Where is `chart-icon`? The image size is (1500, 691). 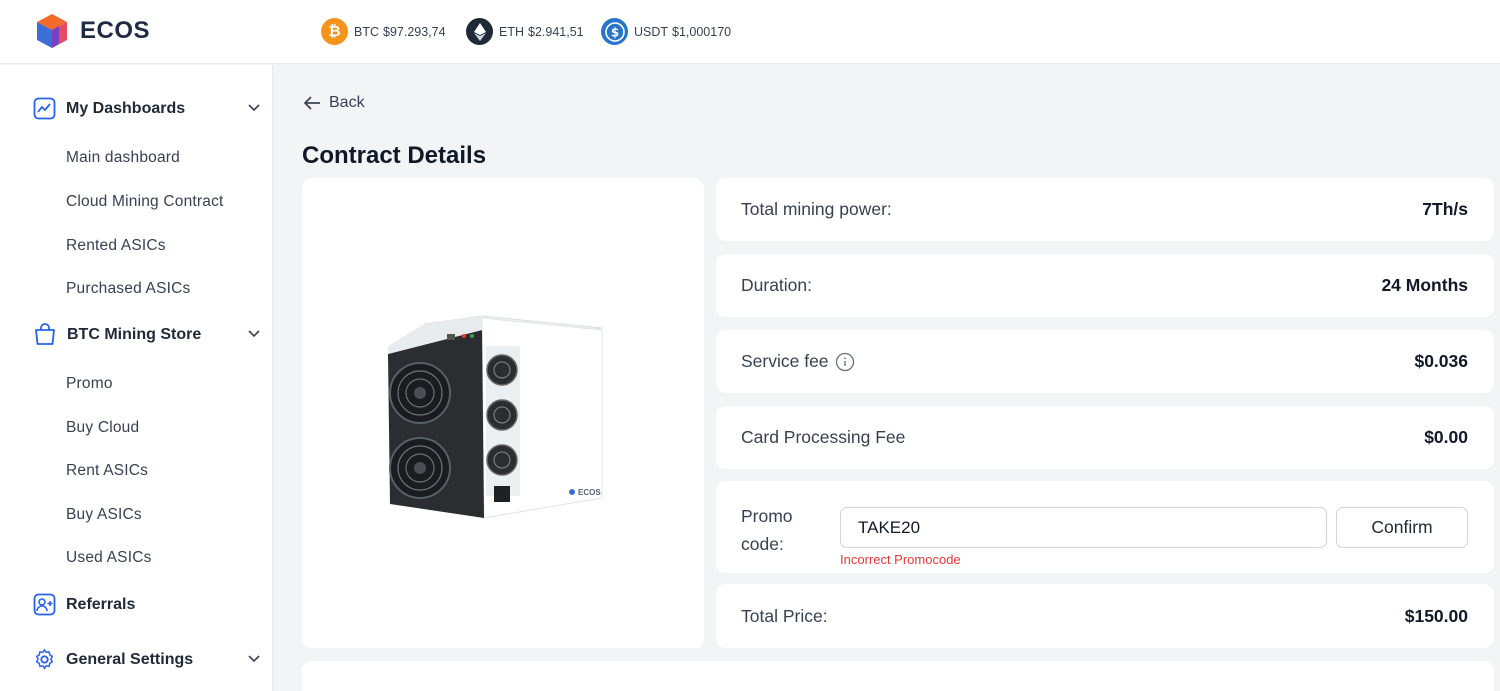
chart-icon is located at coordinates (44, 108).